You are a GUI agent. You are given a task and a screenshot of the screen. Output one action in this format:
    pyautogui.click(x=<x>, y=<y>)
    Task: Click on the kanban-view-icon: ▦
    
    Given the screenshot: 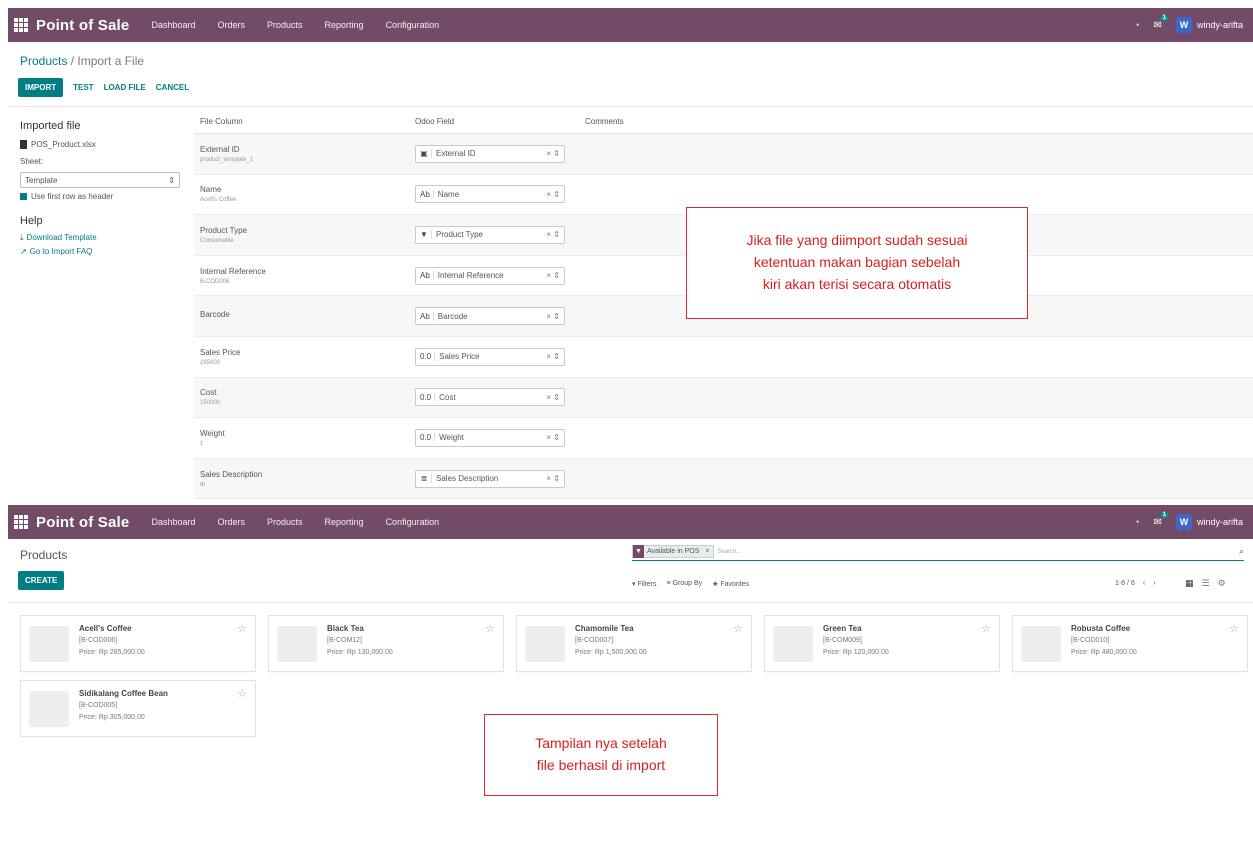 What is the action you would take?
    pyautogui.click(x=1189, y=583)
    